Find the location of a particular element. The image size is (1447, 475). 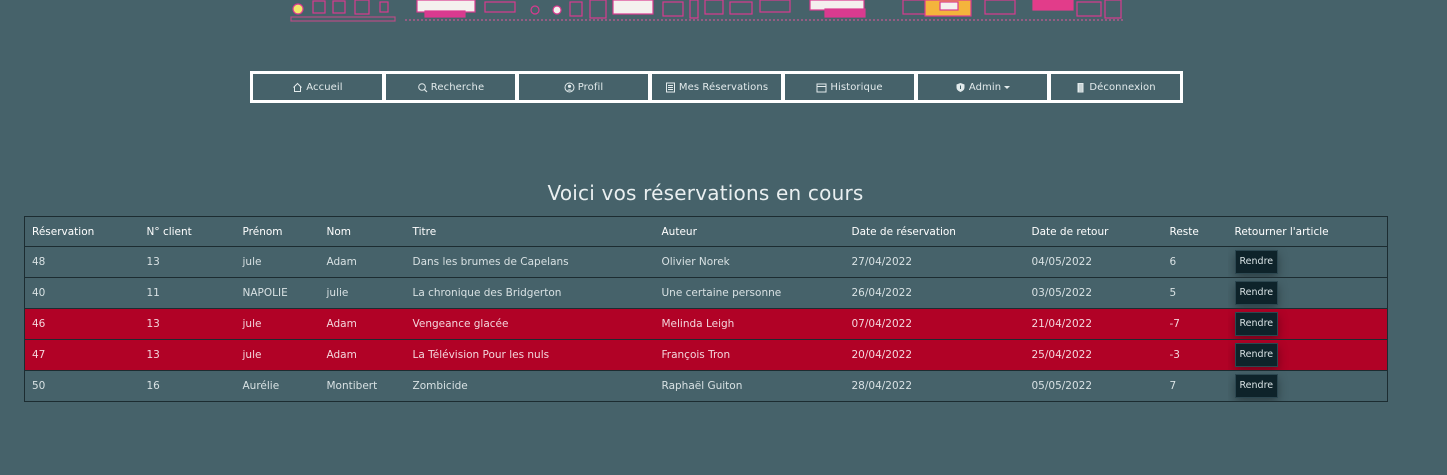

cell-date-retour: 05/05/2022 is located at coordinates (1093, 386).